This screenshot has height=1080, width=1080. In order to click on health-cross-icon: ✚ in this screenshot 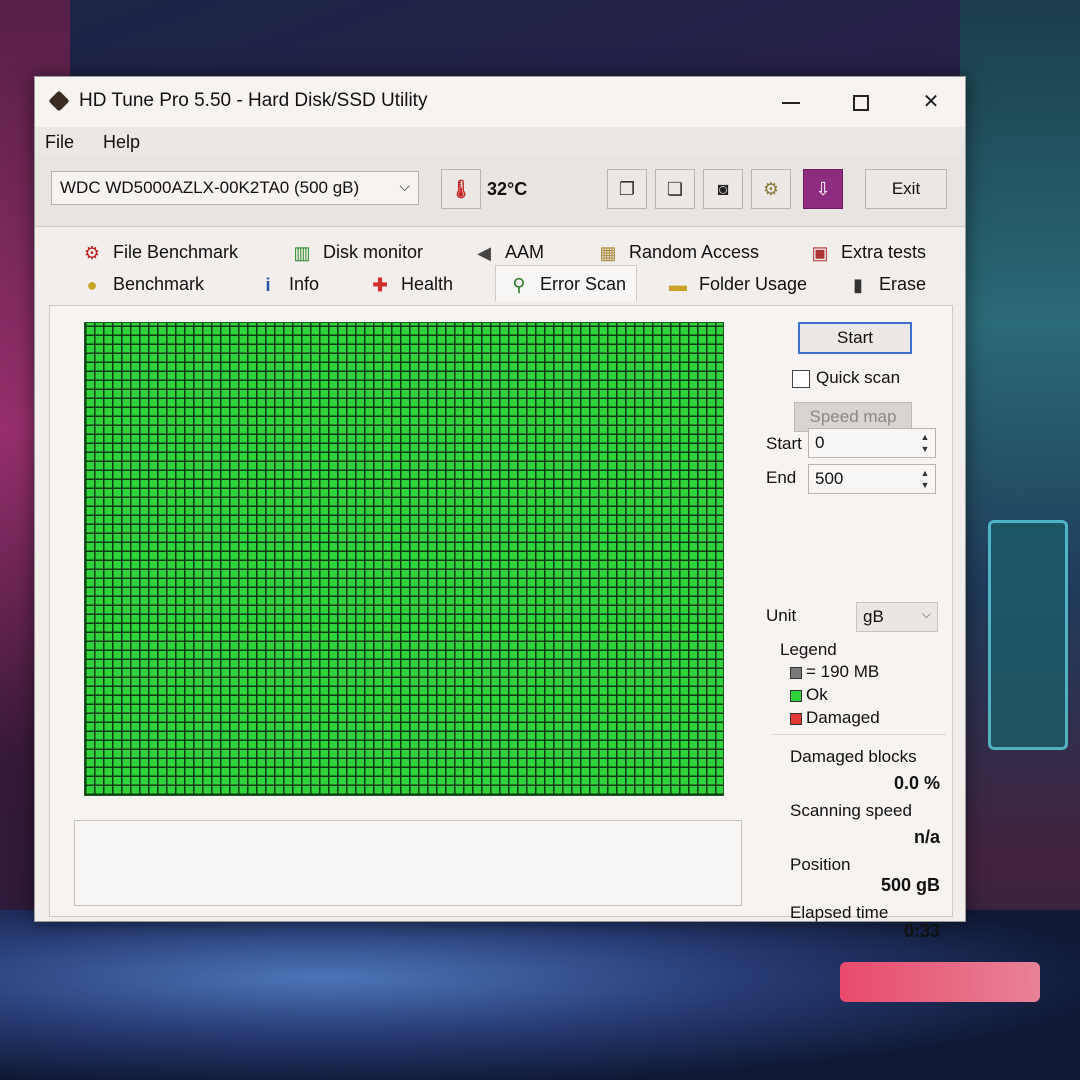, I will do `click(380, 285)`.